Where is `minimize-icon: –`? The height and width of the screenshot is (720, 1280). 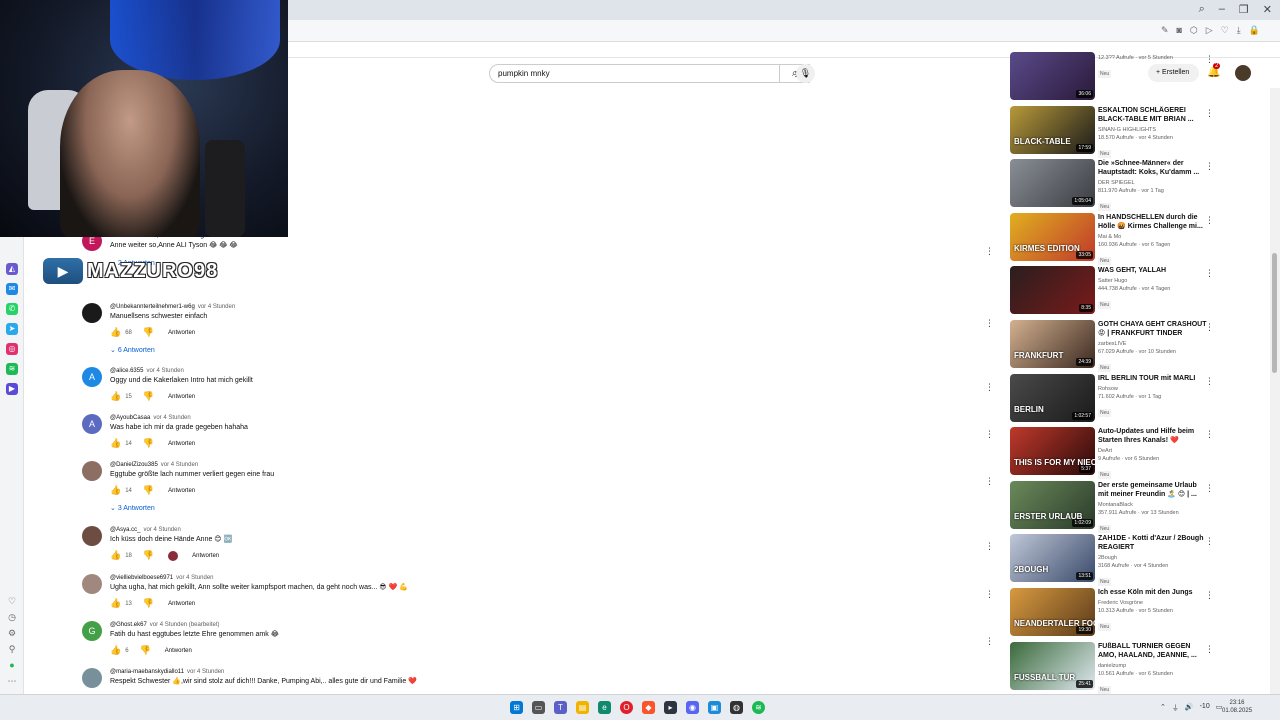 minimize-icon: – is located at coordinates (1222, 9).